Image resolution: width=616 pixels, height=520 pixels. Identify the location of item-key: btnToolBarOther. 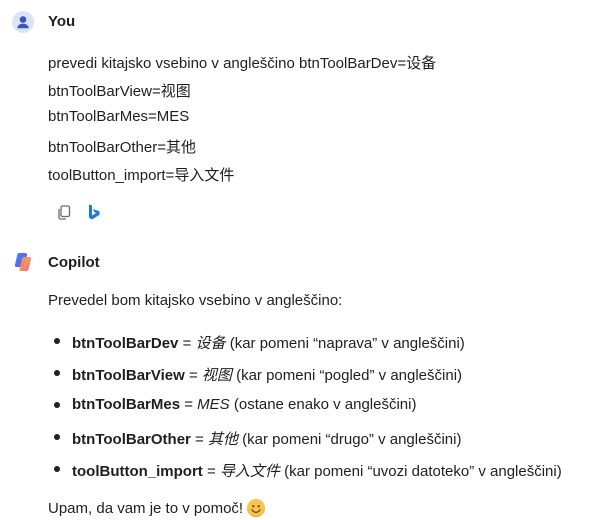
(131, 439).